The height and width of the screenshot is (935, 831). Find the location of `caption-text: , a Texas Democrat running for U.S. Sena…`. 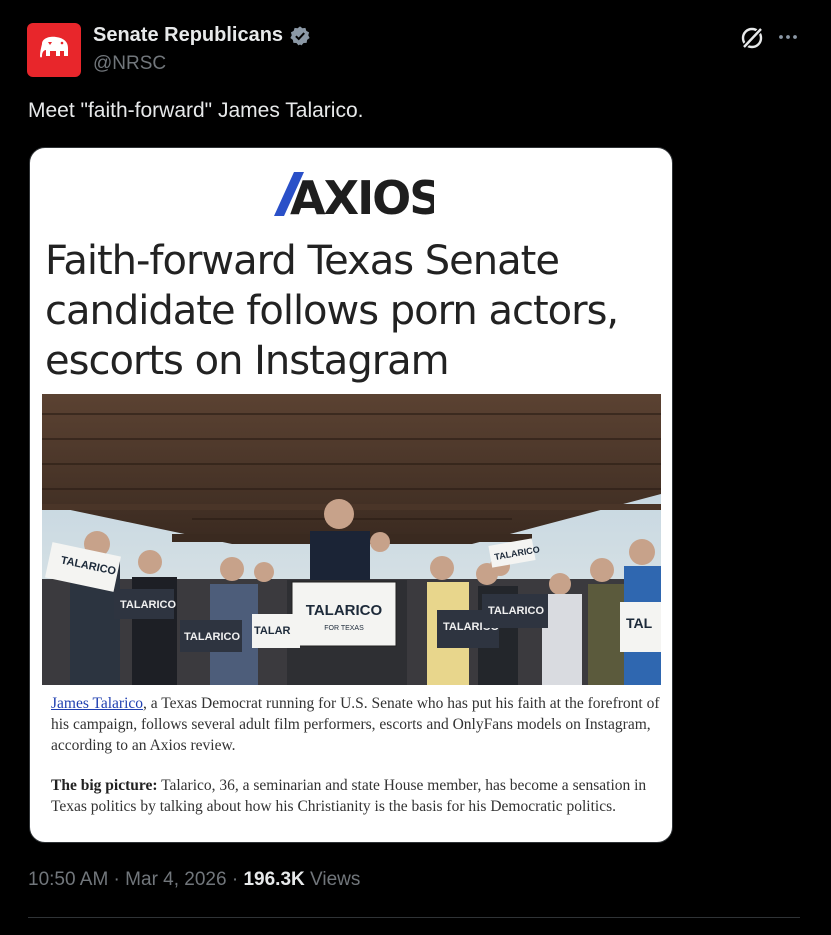

caption-text: , a Texas Democrat running for U.S. Sena… is located at coordinates (355, 724).